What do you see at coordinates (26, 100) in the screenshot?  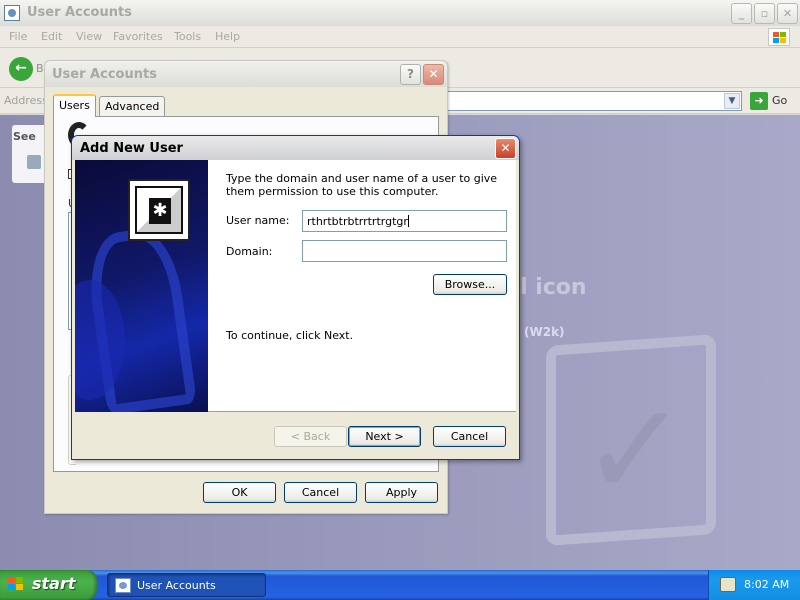 I see `address-label: Address` at bounding box center [26, 100].